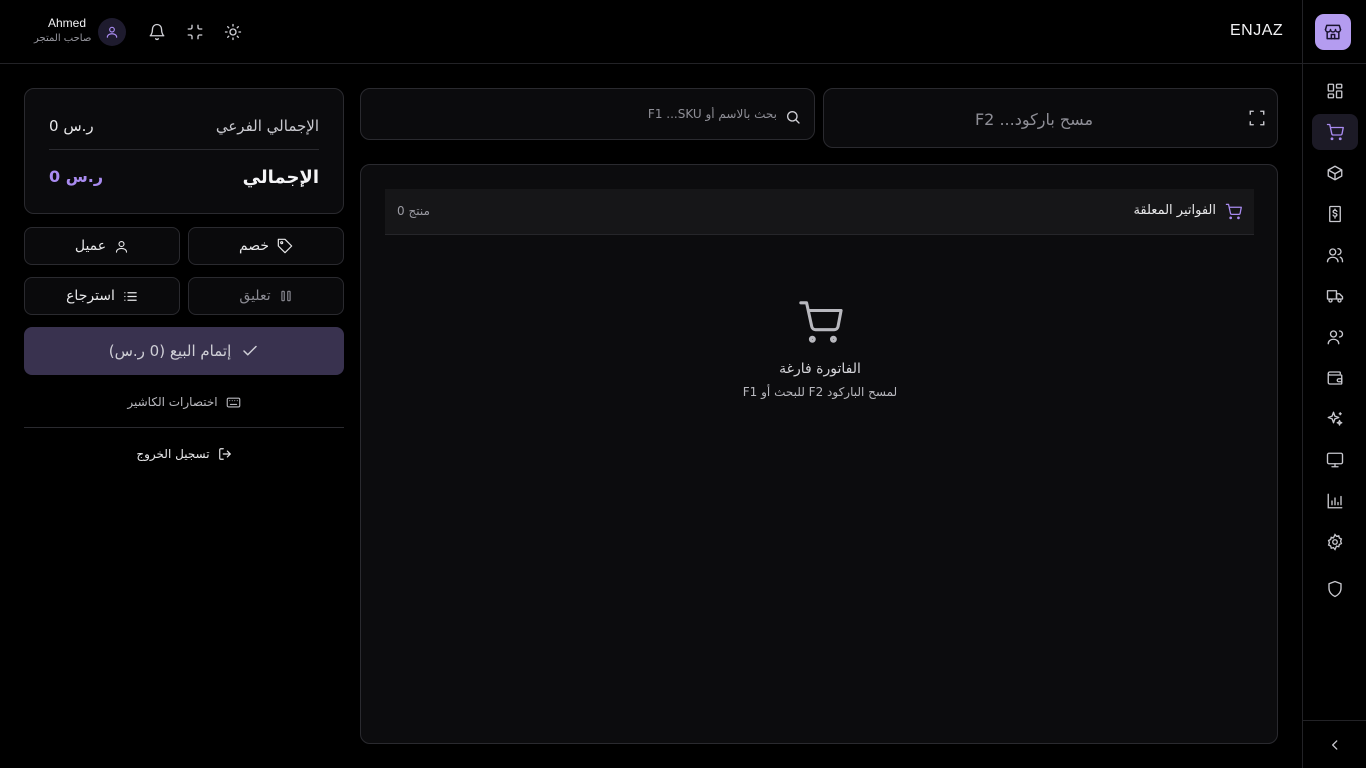 The width and height of the screenshot is (1366, 768). I want to click on sidebar-collapse-button, so click(1335, 745).